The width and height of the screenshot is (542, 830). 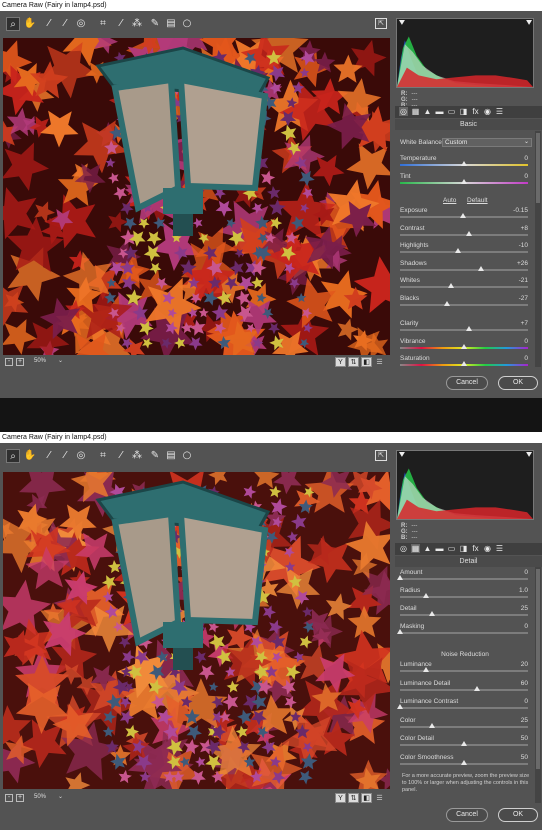 I want to click on slider-value-field: +26, so click(x=522, y=263).